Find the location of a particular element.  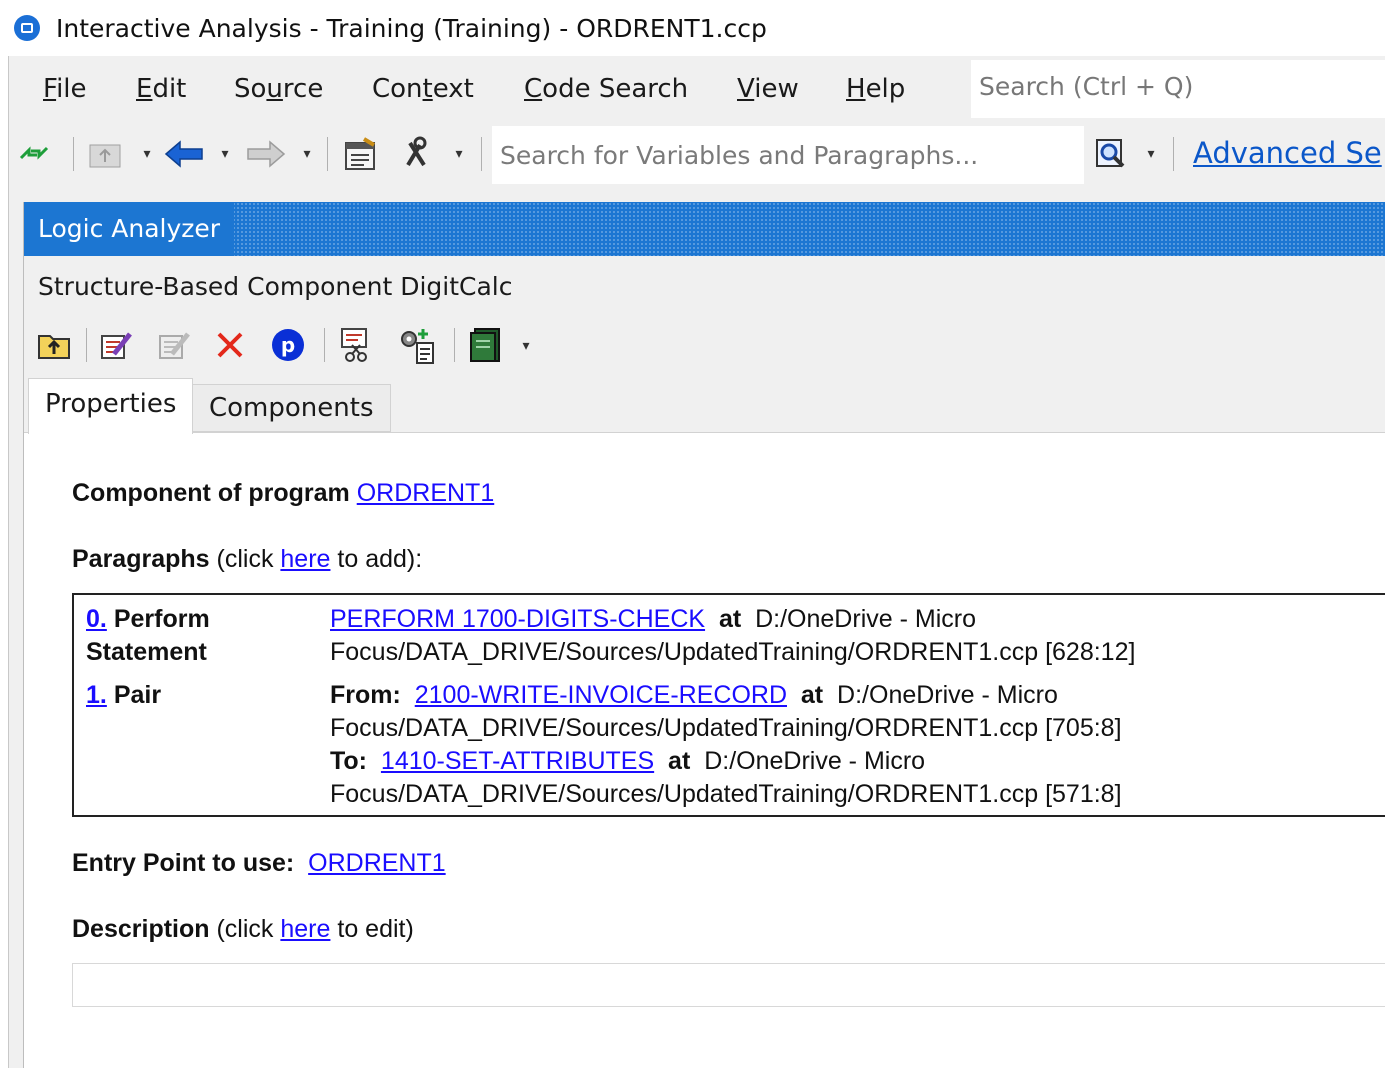

book-icon is located at coordinates (486, 345).